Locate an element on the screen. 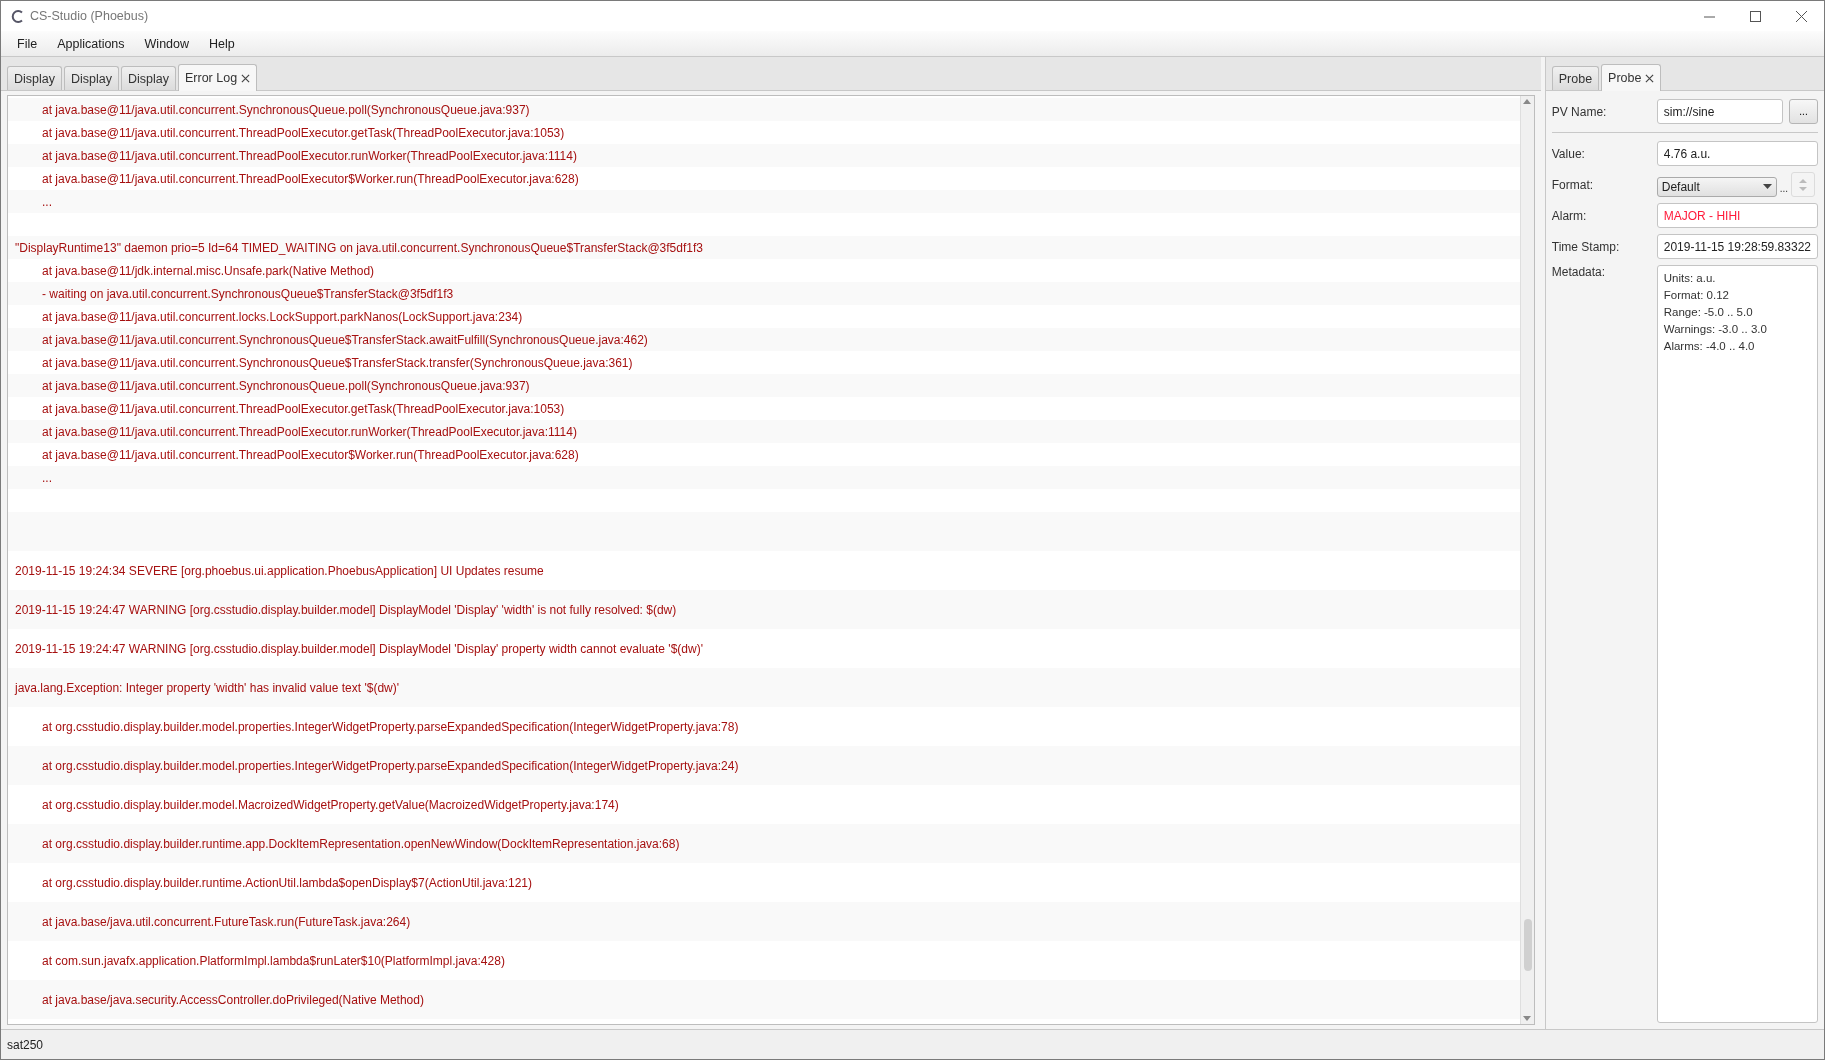 This screenshot has width=1825, height=1060. field-label: PV Name: is located at coordinates (1579, 111).